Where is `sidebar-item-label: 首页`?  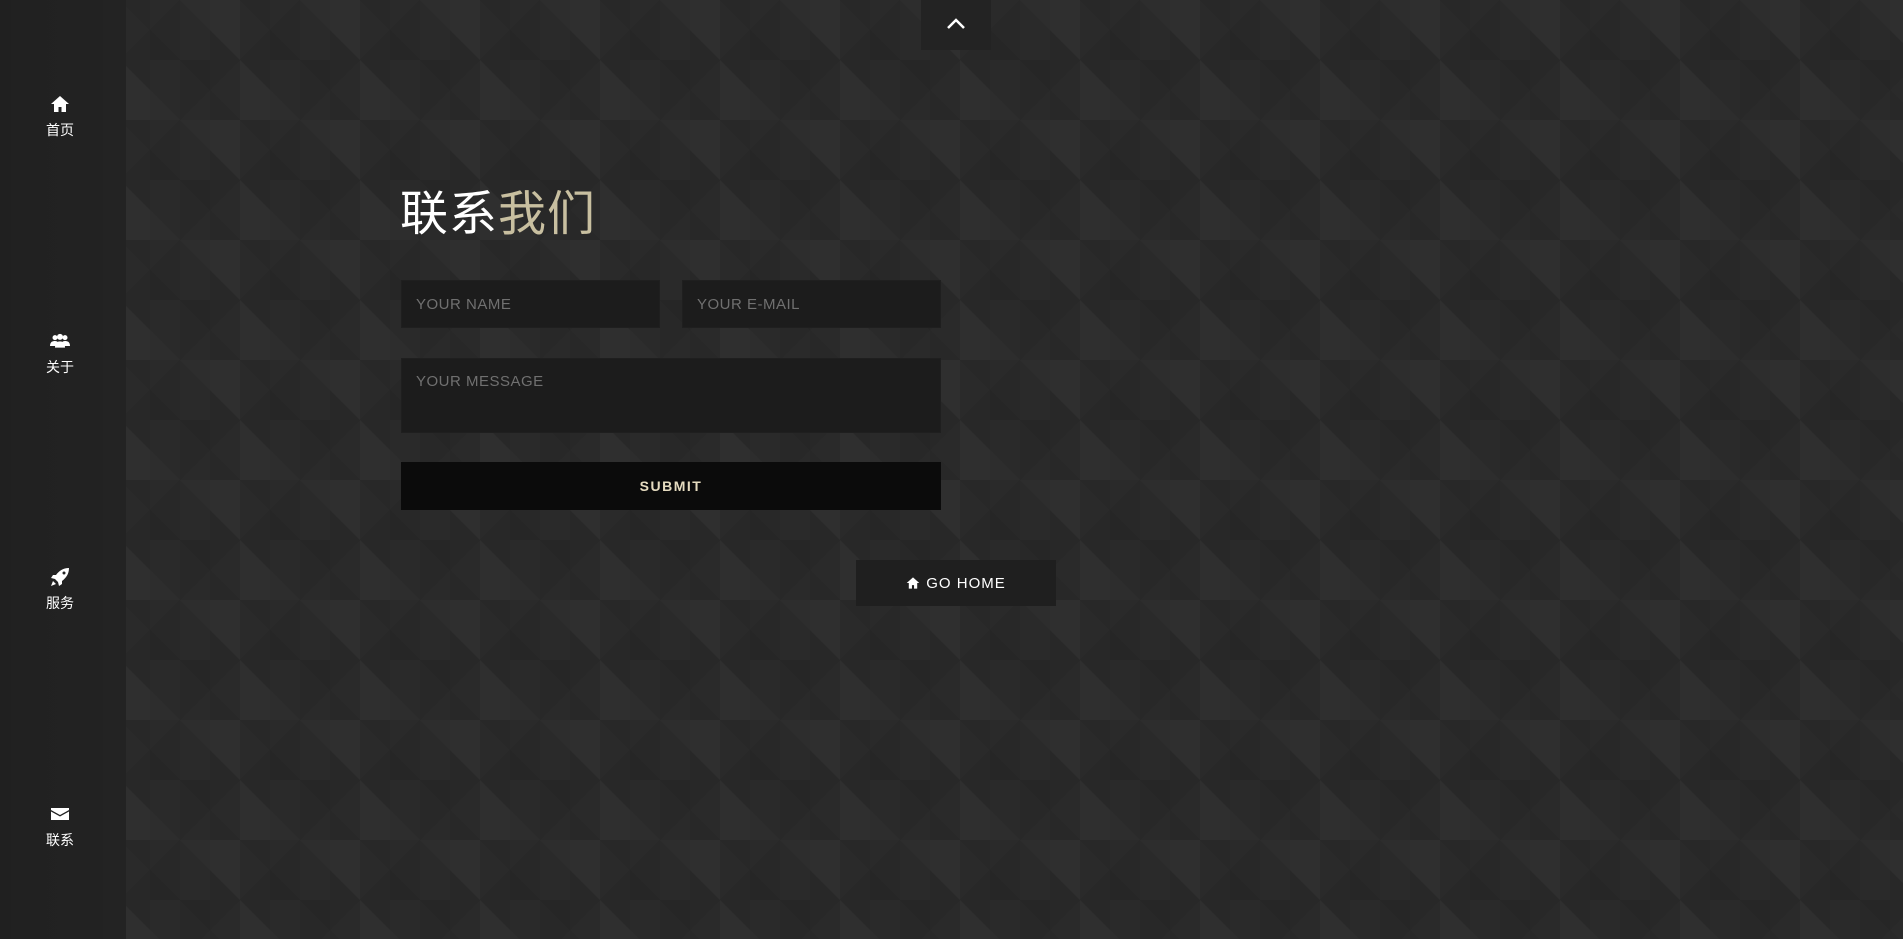 sidebar-item-label: 首页 is located at coordinates (60, 131).